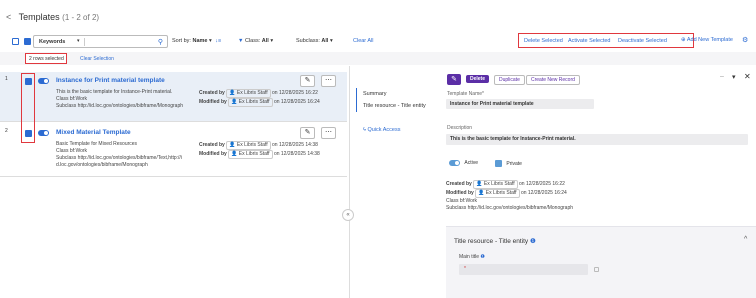 The image size is (756, 298). What do you see at coordinates (308, 41) in the screenshot?
I see `subclass-filter-label: Subclass:` at bounding box center [308, 41].